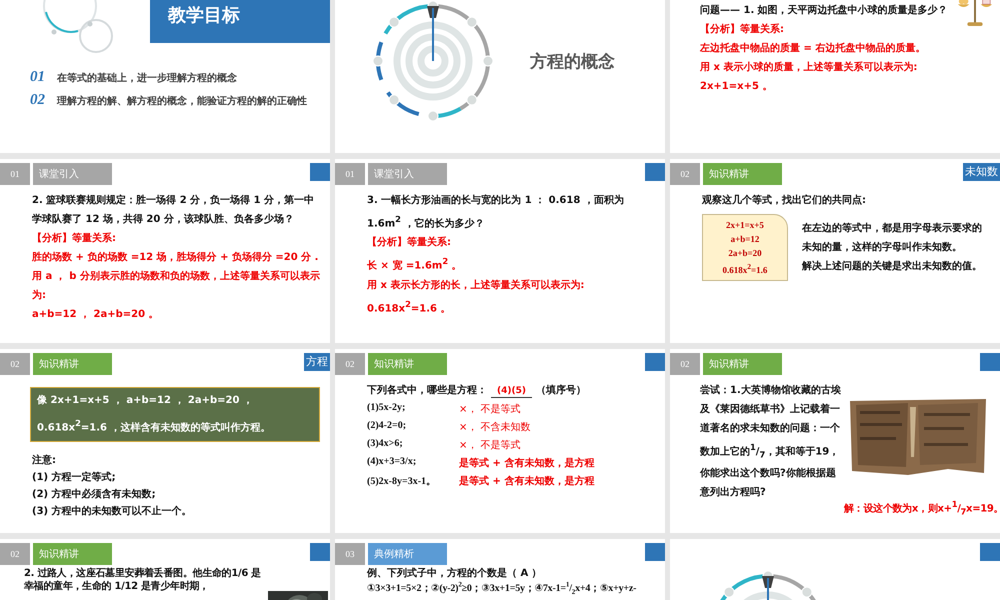 The width and height of the screenshot is (1000, 600). I want to click on slide-thumbnail: 02 知识精讲 尝试：1.大英博物馆收藏的古埃及《莱因德纸草书》上记载着一道著名的求未知数的问题：一个数加上它的$^{1}$/$_{7}$，其和等于19，你能求出这个数吗?你能根据题意列出方程吗? 解：设这个数为x，则x+$^{1}$/$_{7}$x=19。, so click(835, 441).